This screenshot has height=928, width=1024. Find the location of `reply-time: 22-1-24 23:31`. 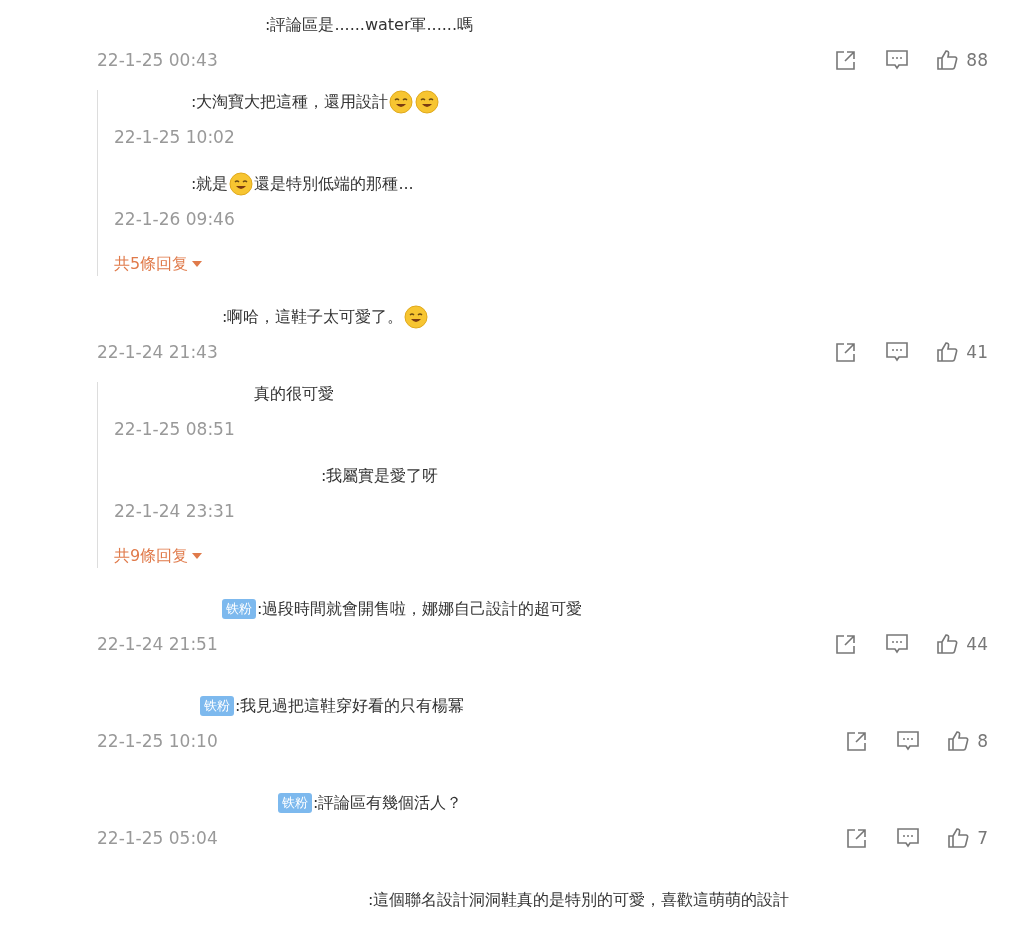

reply-time: 22-1-24 23:31 is located at coordinates (174, 511).